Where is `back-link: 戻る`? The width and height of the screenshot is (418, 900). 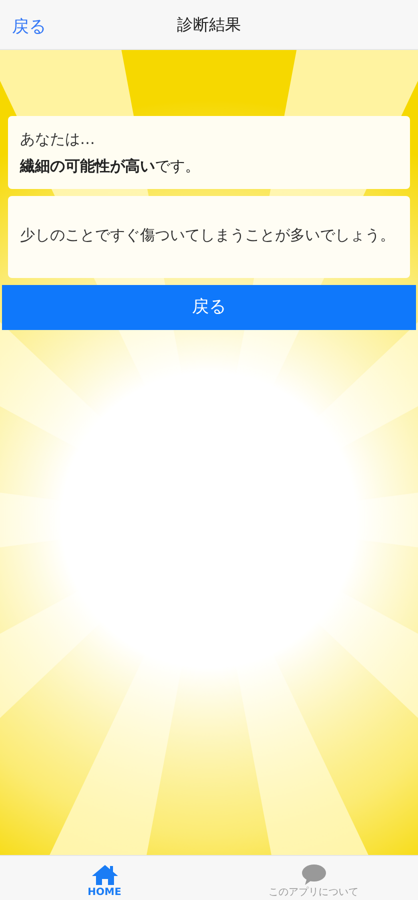 back-link: 戻る is located at coordinates (29, 27).